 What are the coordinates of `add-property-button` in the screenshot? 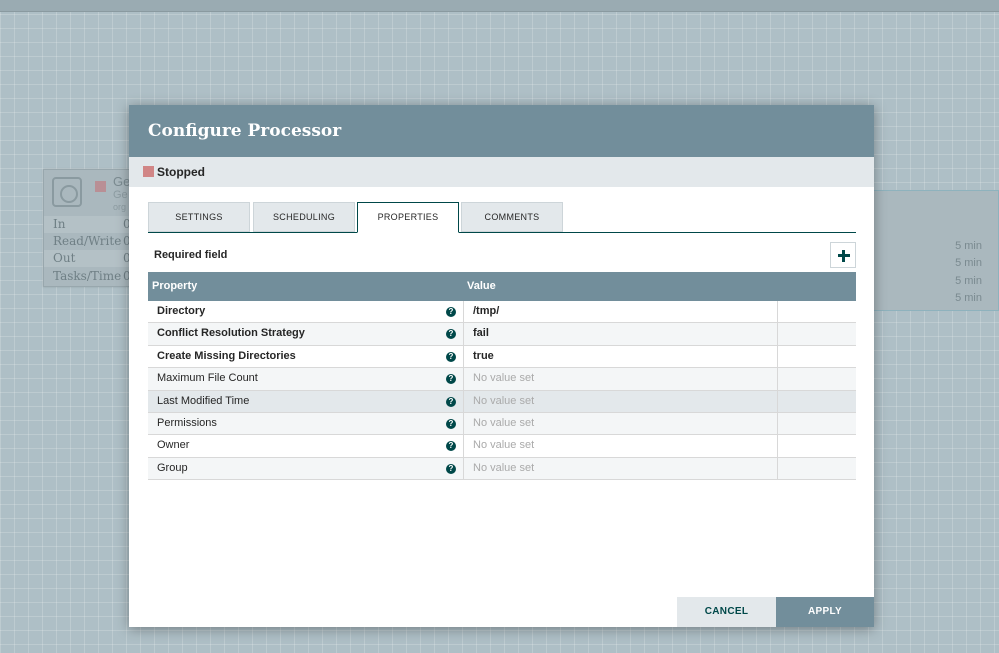 It's located at (843, 255).